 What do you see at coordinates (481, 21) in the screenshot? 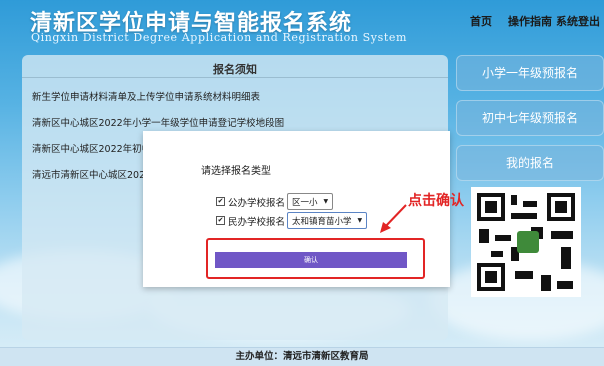
I see `nav-home: 首页` at bounding box center [481, 21].